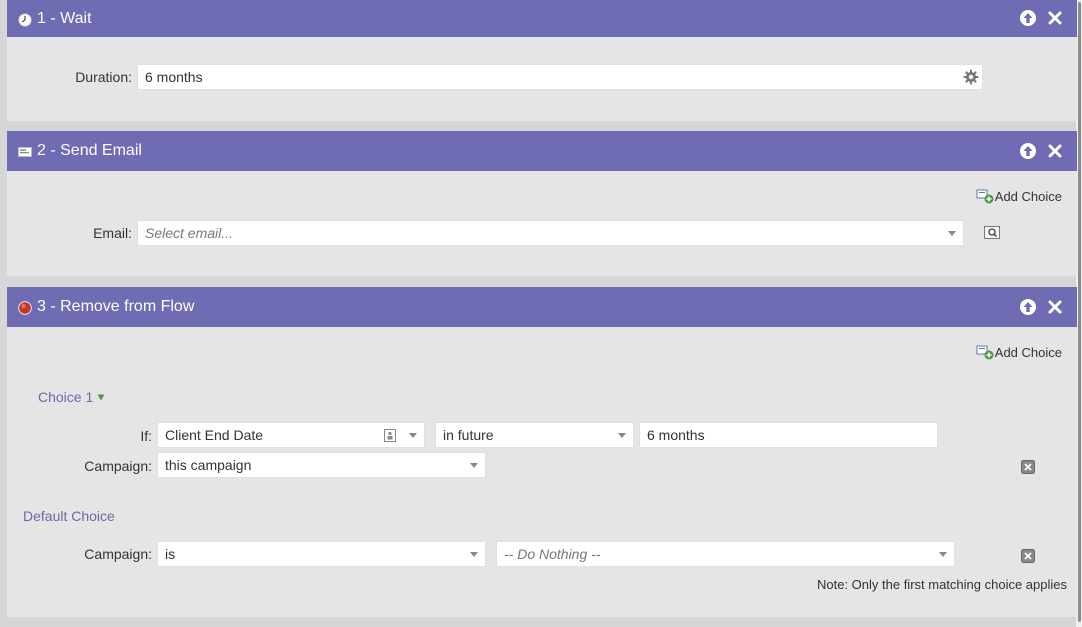 This screenshot has width=1082, height=627. I want to click on if-operator-value: in future, so click(468, 435).